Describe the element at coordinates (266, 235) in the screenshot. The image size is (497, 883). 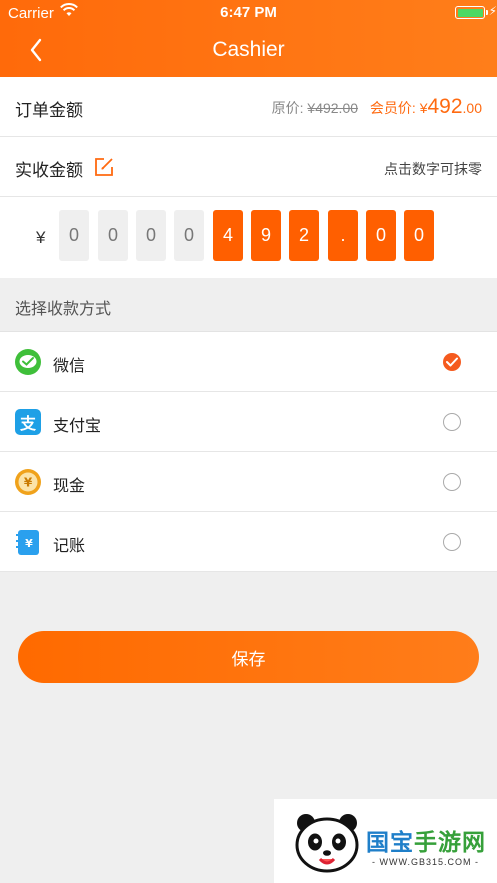
I see `amount-digit: 9` at that location.